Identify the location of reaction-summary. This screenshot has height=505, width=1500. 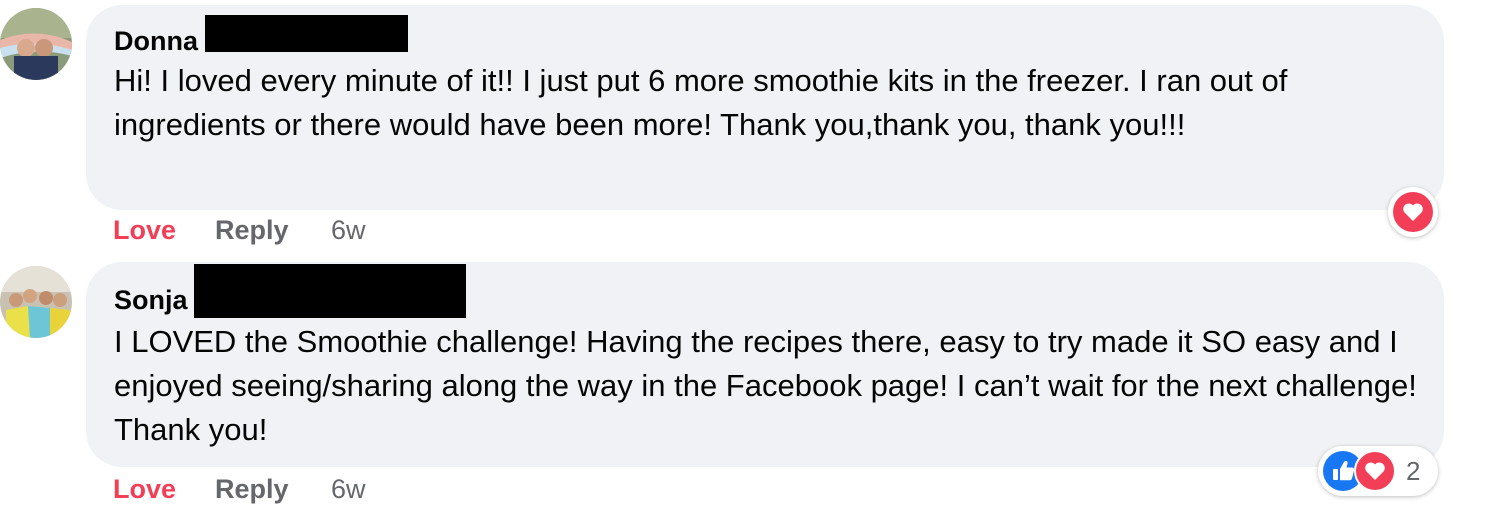
(1413, 212).